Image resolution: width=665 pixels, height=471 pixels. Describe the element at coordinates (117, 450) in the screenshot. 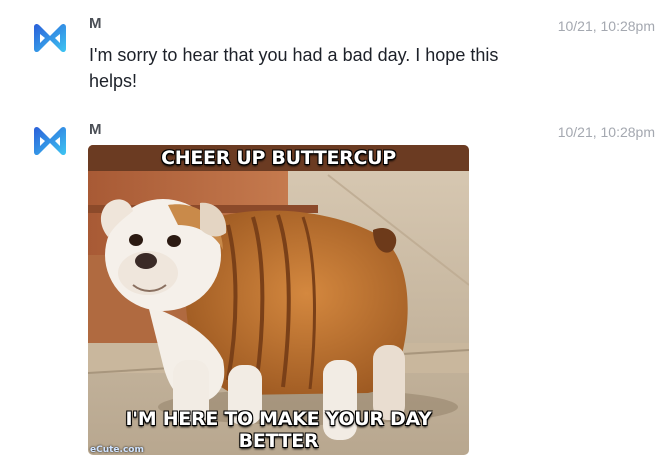

I see `image-watermark: eCute.com` at that location.